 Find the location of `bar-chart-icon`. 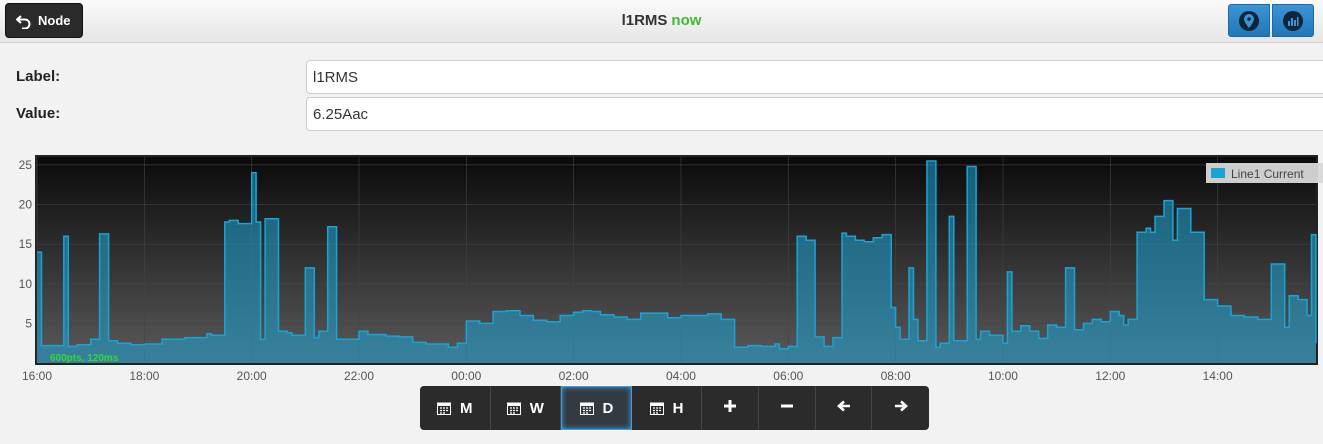

bar-chart-icon is located at coordinates (1293, 20).